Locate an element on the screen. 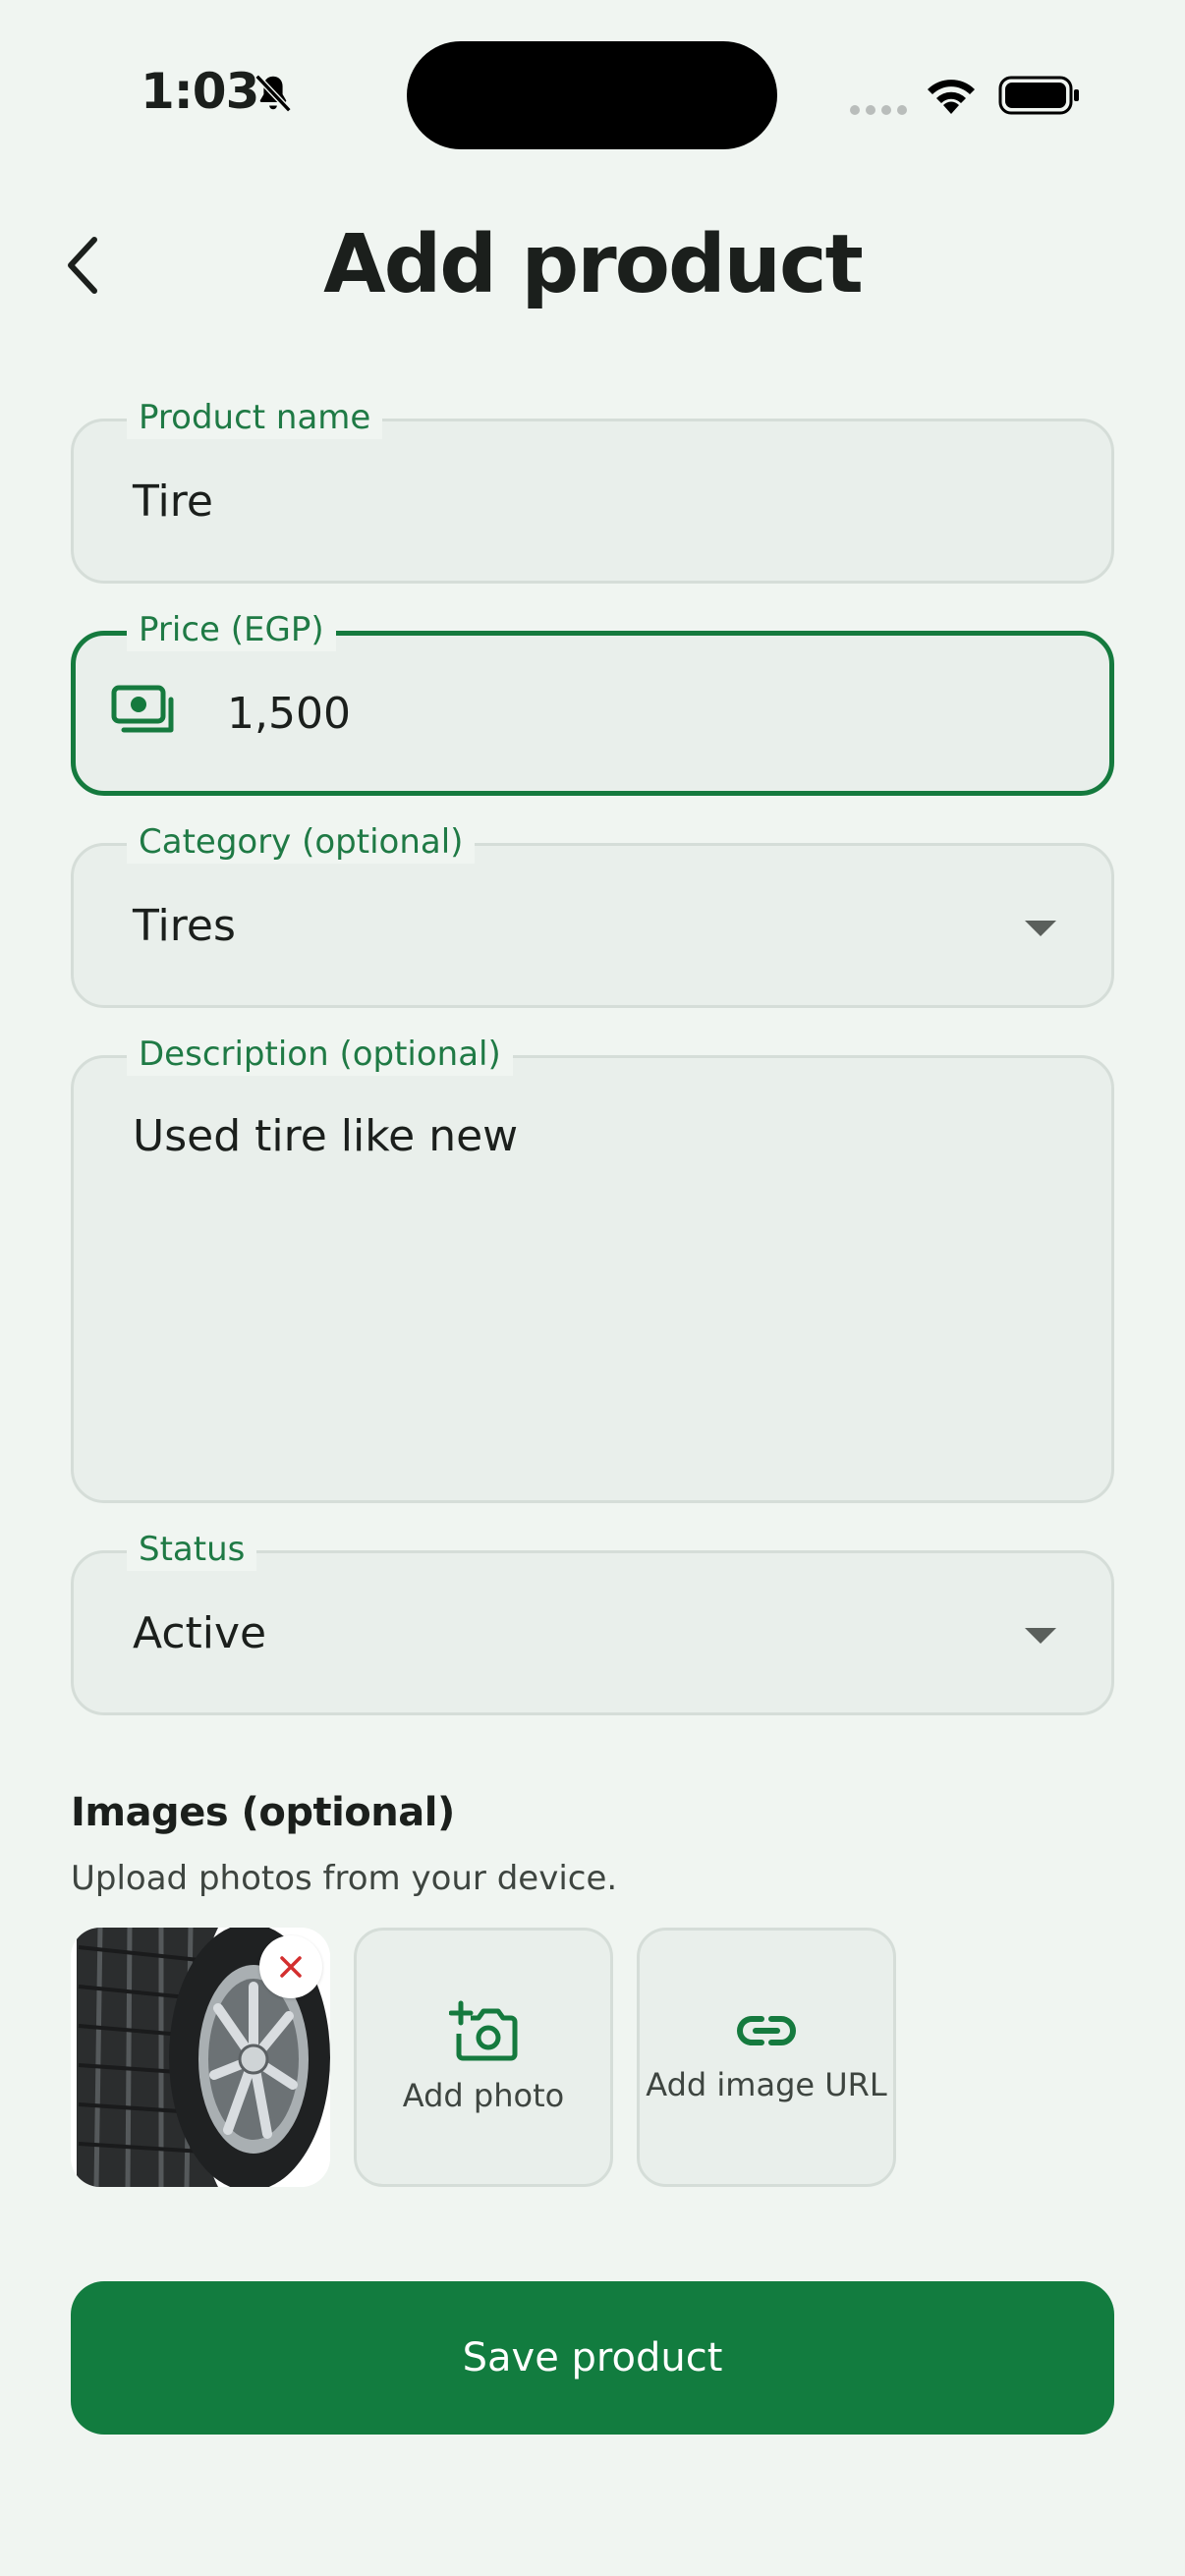  add-camera-icon is located at coordinates (484, 2030).